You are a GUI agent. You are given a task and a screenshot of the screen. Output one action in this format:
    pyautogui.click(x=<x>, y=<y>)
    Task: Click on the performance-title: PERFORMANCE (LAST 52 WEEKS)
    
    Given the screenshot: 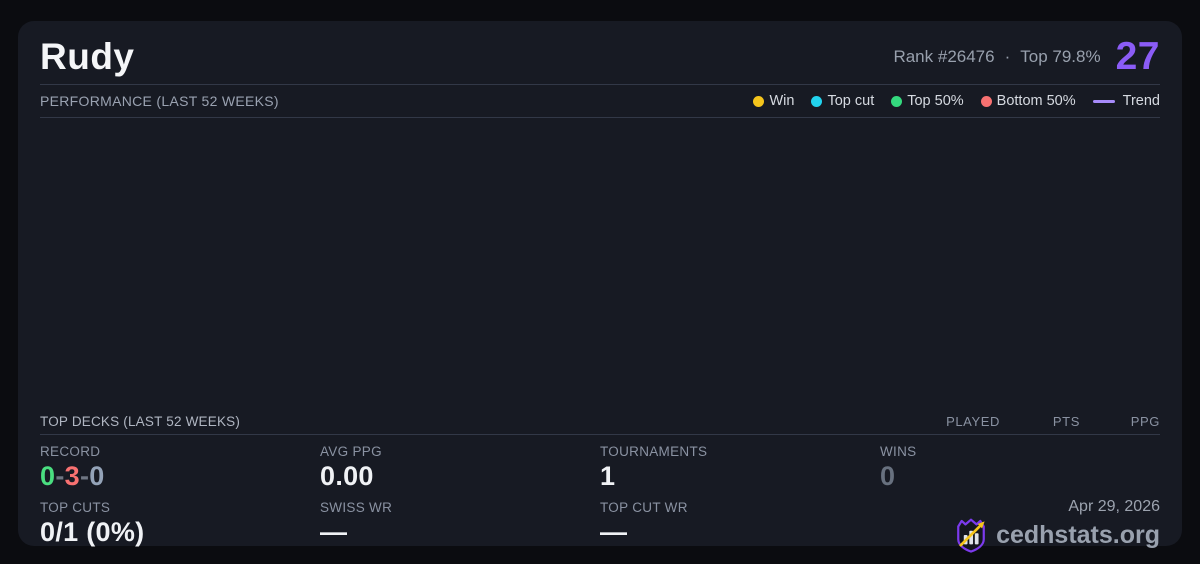 What is the action you would take?
    pyautogui.click(x=159, y=101)
    